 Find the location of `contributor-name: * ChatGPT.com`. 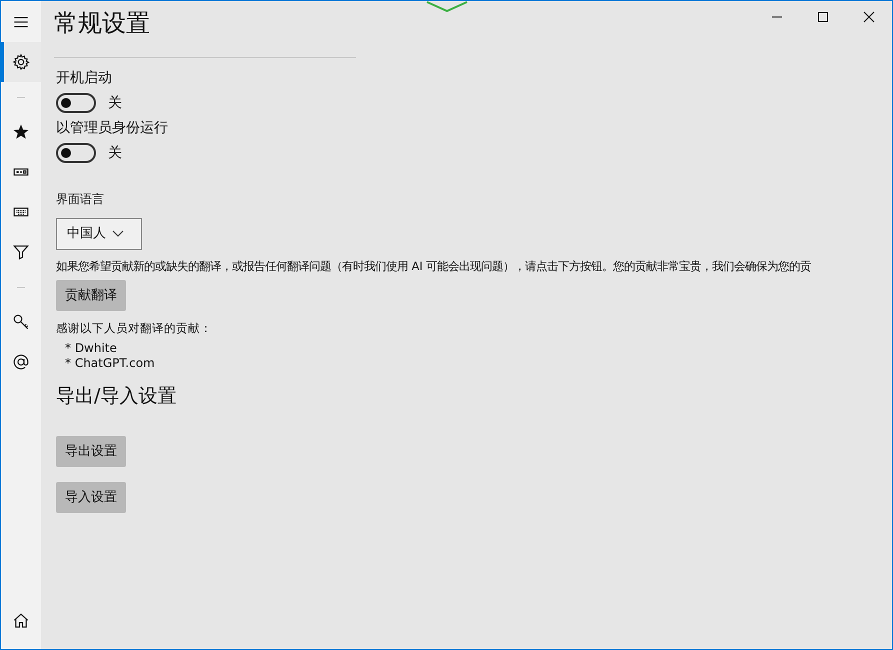

contributor-name: * ChatGPT.com is located at coordinates (110, 364).